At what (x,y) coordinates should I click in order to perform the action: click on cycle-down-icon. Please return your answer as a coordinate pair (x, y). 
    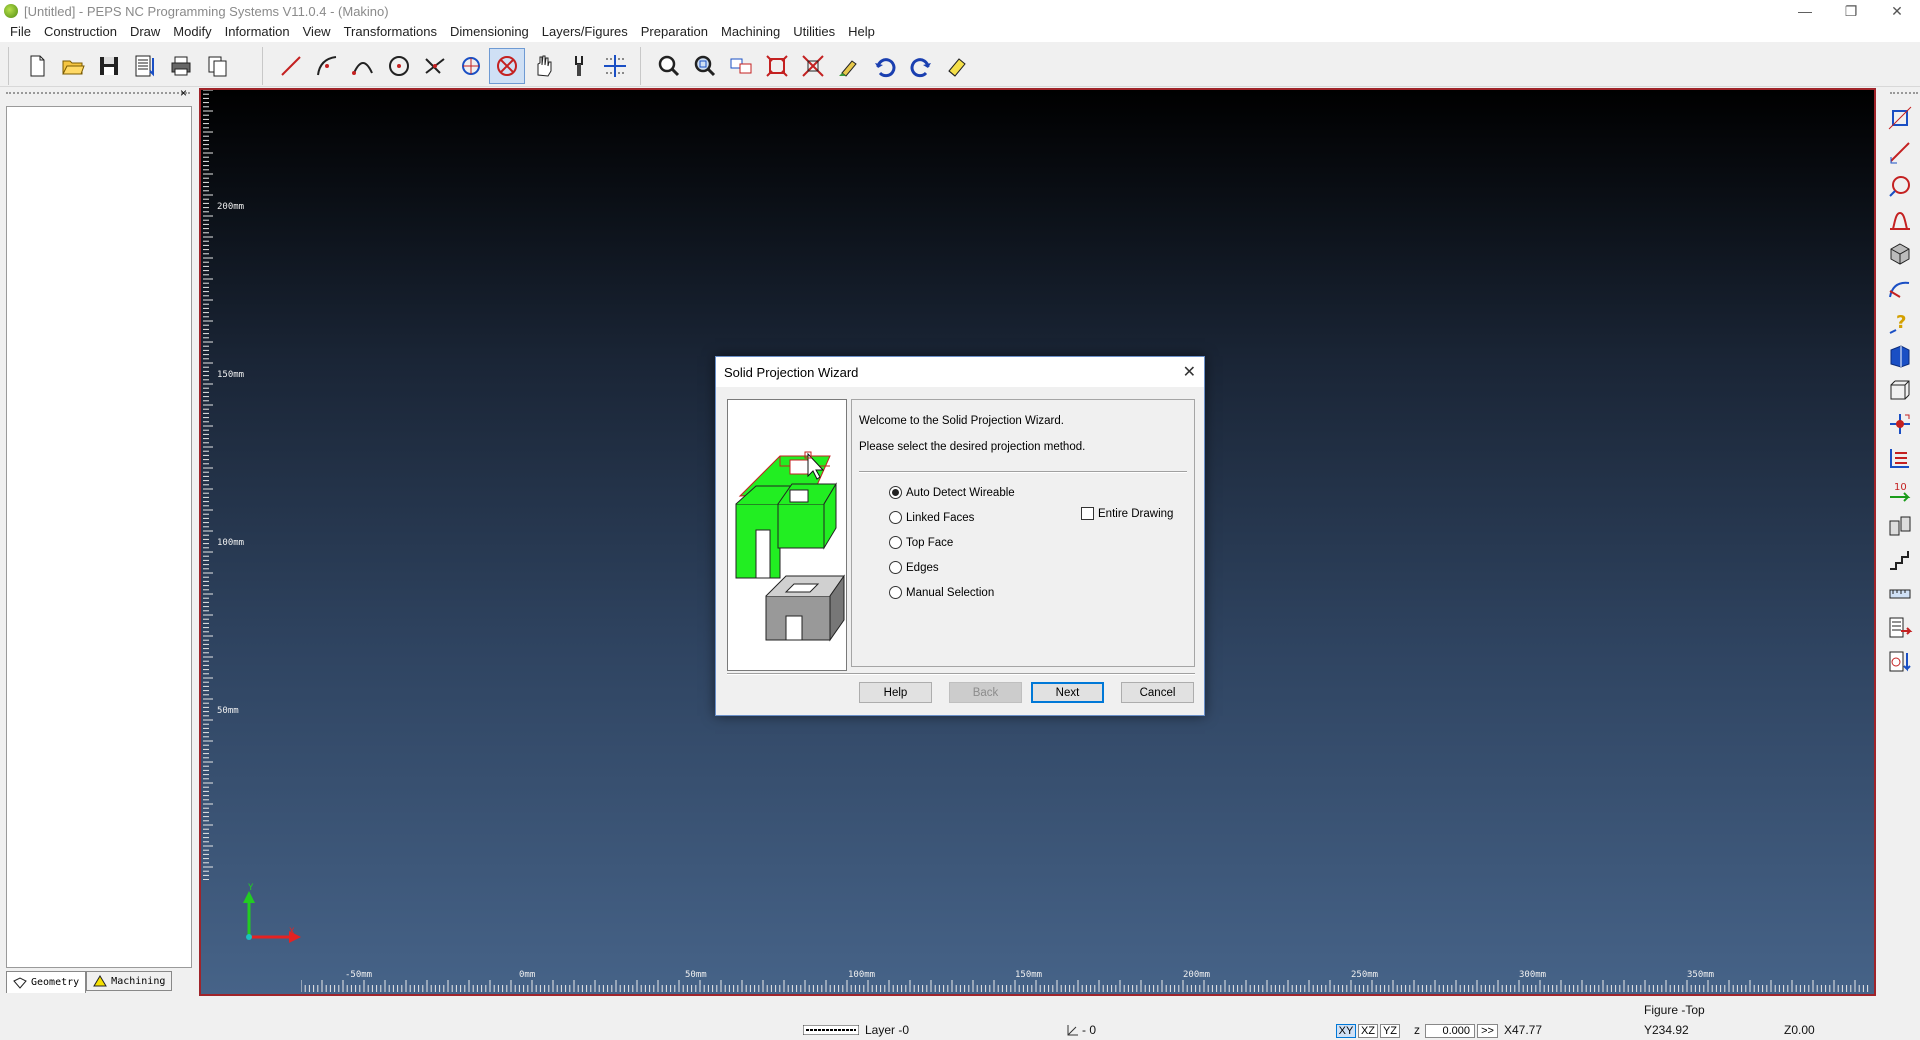
    Looking at the image, I should click on (1900, 662).